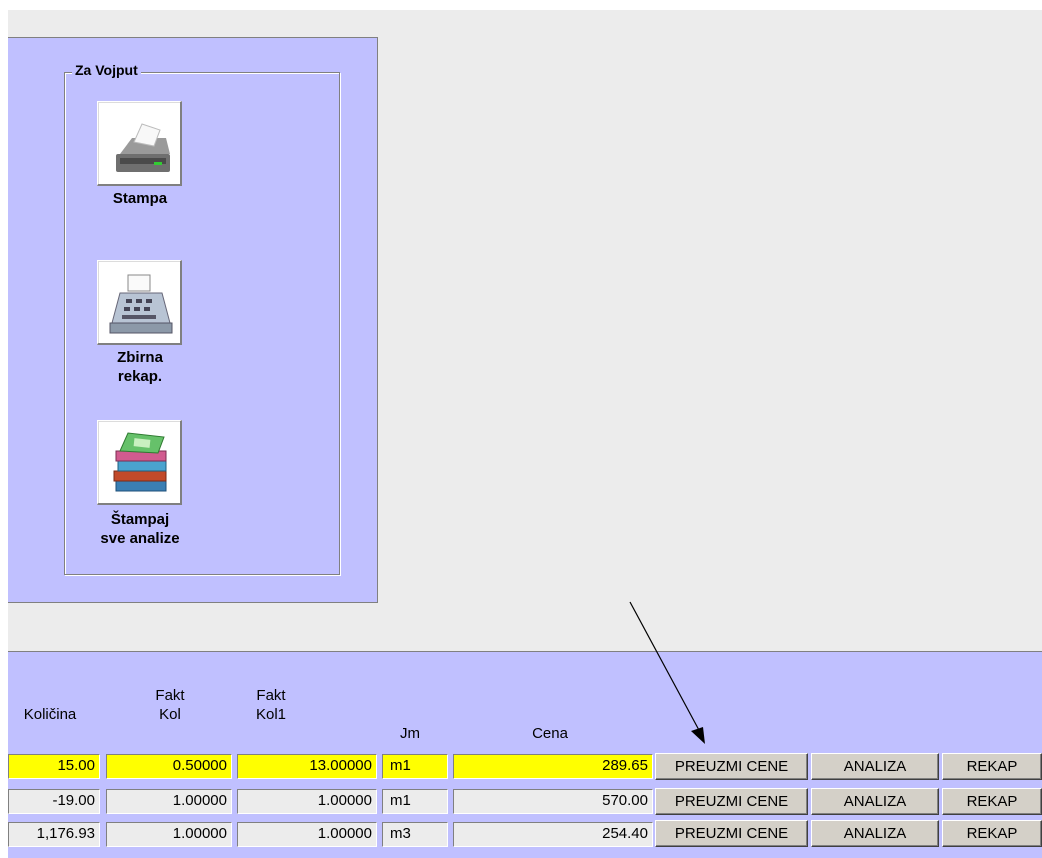  Describe the element at coordinates (667, 672) in the screenshot. I see `annotation-arrow` at that location.